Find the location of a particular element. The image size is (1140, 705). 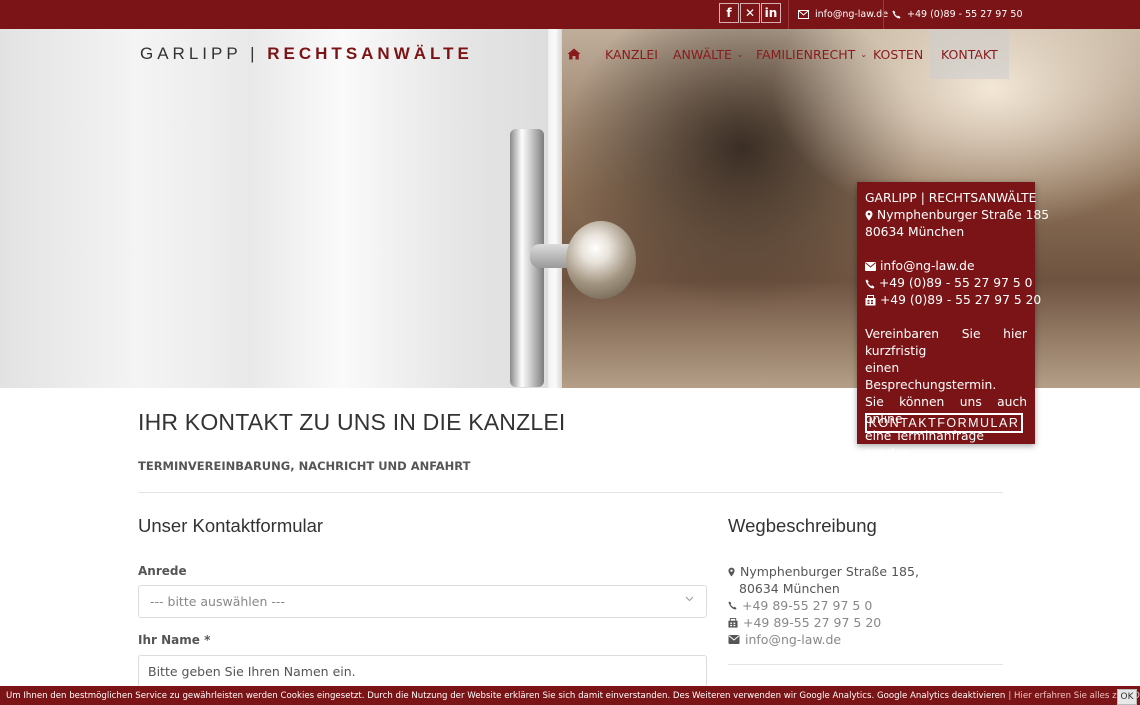

nav-item-familienrecht: FAMILIENRECHT ⌄ is located at coordinates (811, 54).